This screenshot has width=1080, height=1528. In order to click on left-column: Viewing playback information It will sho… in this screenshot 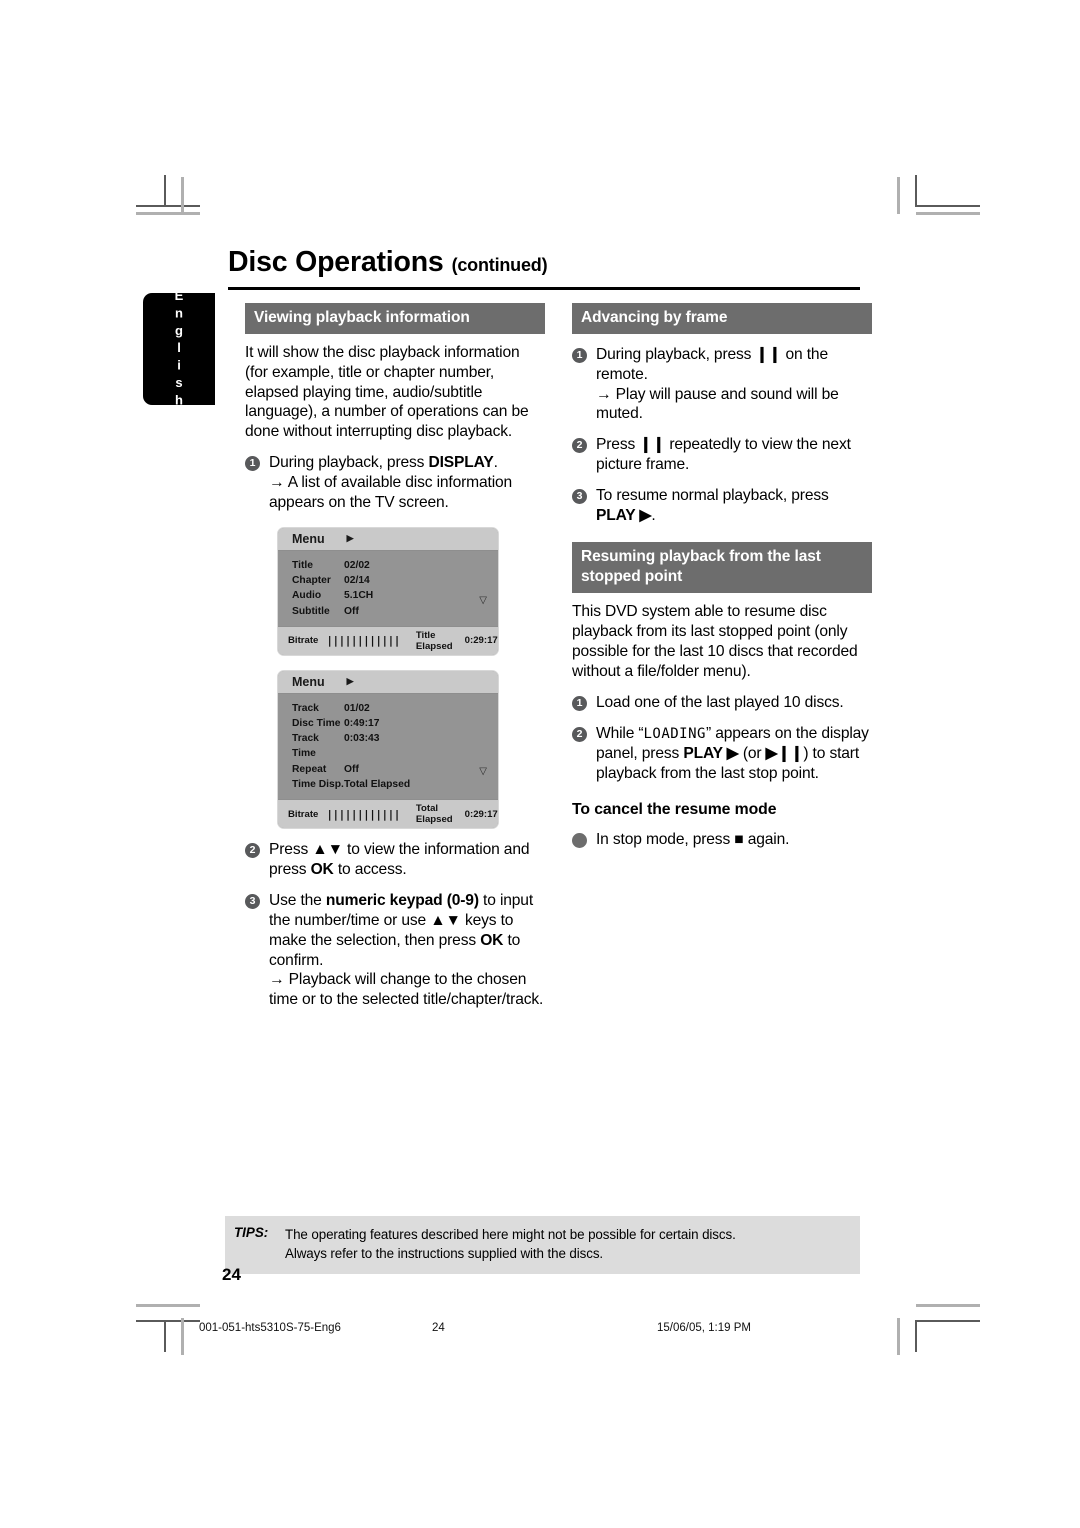, I will do `click(395, 656)`.